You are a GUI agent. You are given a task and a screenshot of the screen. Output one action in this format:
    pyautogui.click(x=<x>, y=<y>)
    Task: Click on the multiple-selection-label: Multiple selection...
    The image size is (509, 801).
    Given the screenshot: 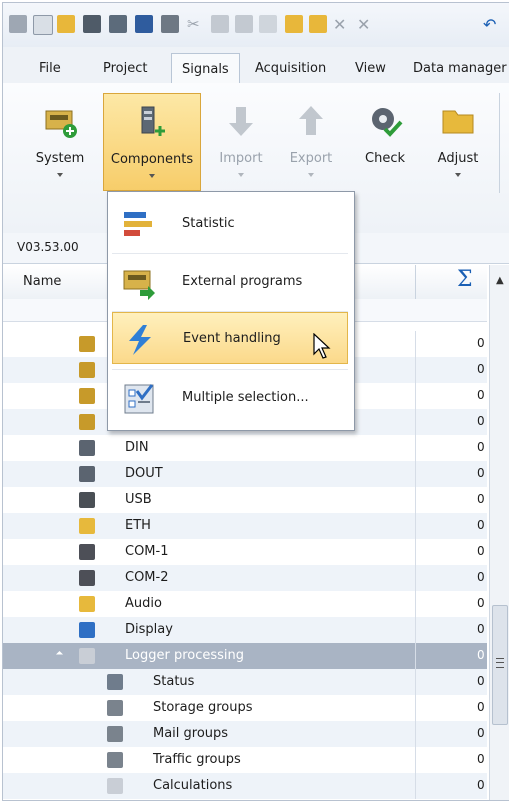 What is the action you would take?
    pyautogui.click(x=245, y=397)
    